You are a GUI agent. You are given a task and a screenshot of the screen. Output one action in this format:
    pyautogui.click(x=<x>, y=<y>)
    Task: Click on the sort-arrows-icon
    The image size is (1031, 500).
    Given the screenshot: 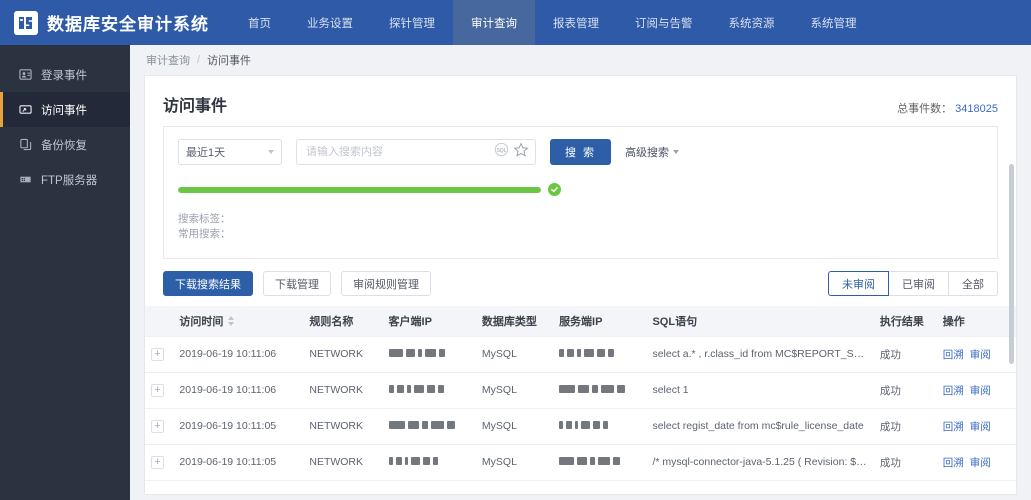 What is the action you would take?
    pyautogui.click(x=231, y=320)
    